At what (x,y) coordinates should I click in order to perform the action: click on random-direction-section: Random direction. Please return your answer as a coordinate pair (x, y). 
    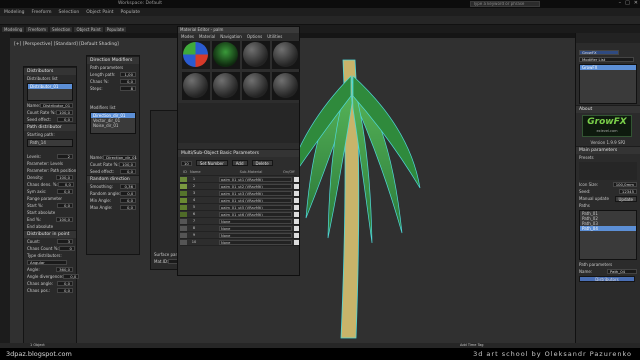
    Looking at the image, I should click on (113, 179).